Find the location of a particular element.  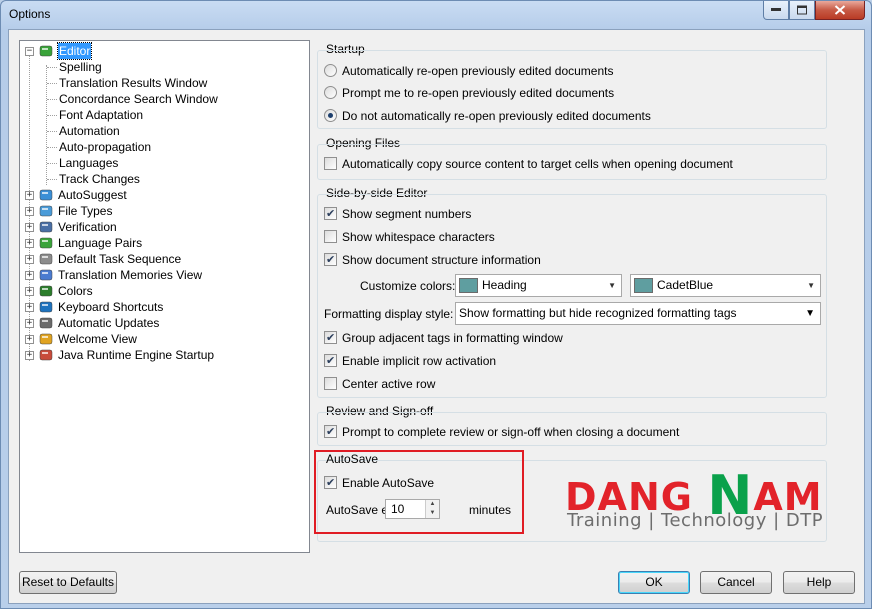

radio-prompt is located at coordinates (330, 93).